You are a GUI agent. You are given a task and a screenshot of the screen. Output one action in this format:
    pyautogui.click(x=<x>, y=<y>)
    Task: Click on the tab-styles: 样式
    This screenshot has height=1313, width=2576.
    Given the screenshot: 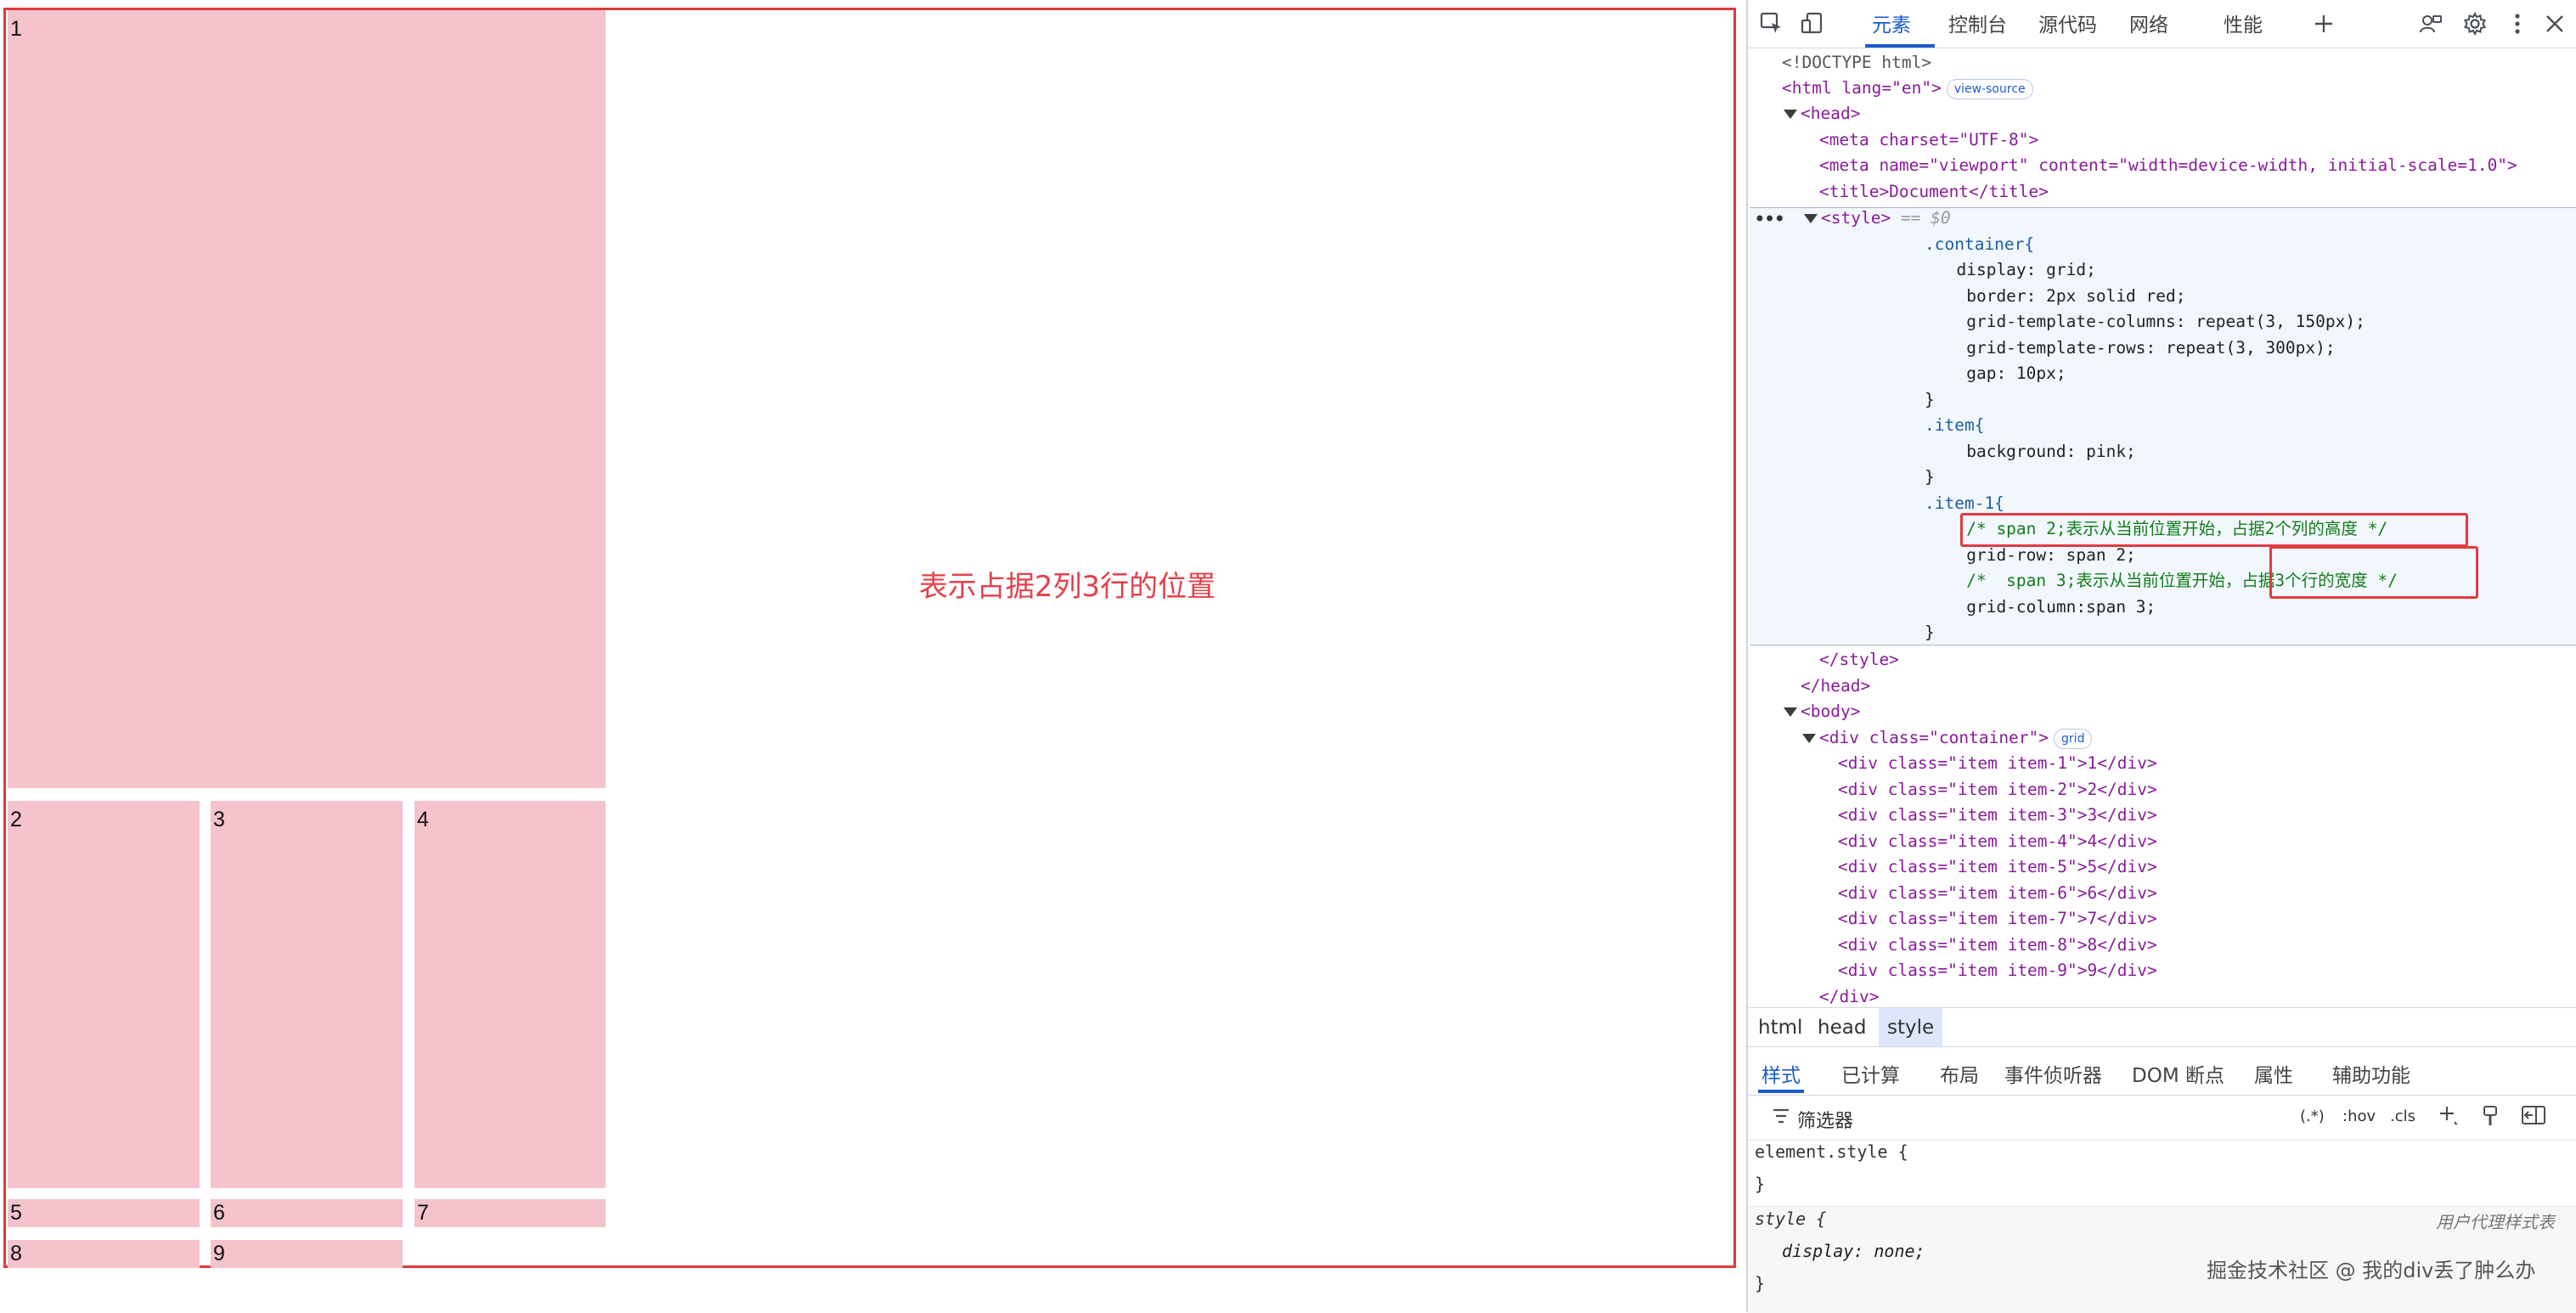 What is the action you would take?
    pyautogui.click(x=1781, y=1073)
    